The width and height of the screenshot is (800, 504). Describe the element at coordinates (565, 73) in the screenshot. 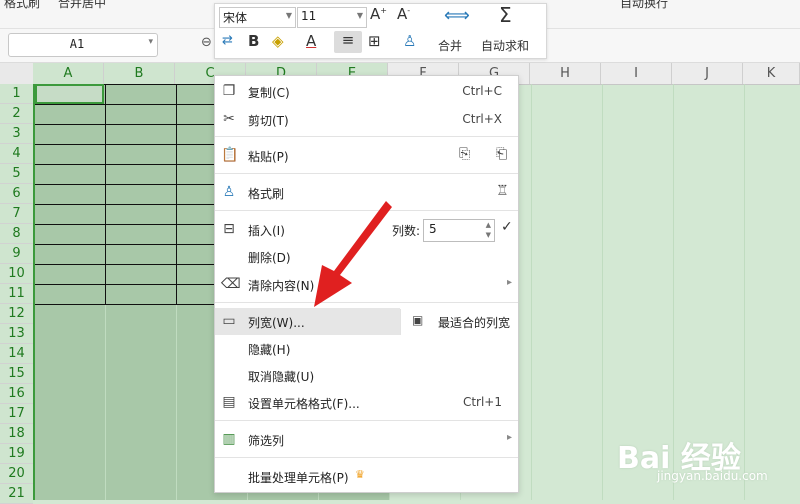

I see `column-header-h: H` at that location.